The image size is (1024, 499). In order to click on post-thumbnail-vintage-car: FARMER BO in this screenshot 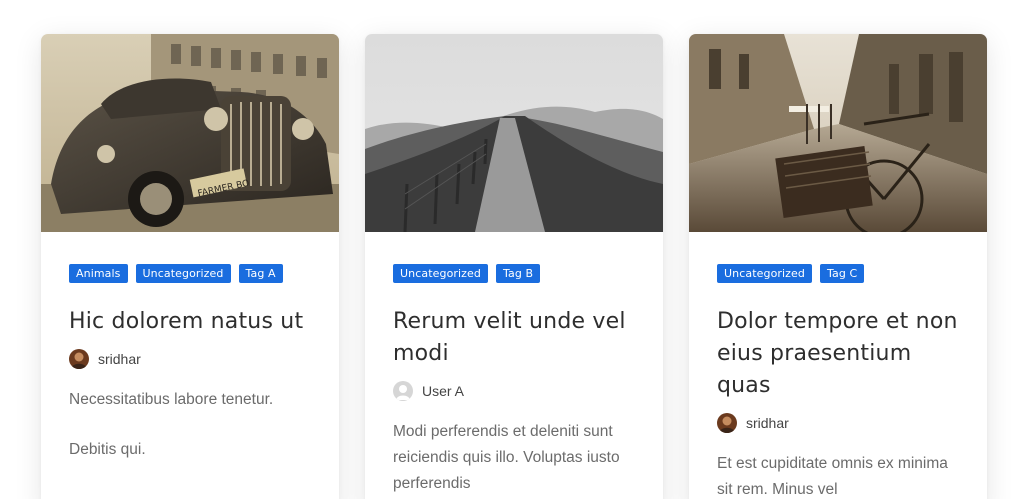, I will do `click(190, 133)`.